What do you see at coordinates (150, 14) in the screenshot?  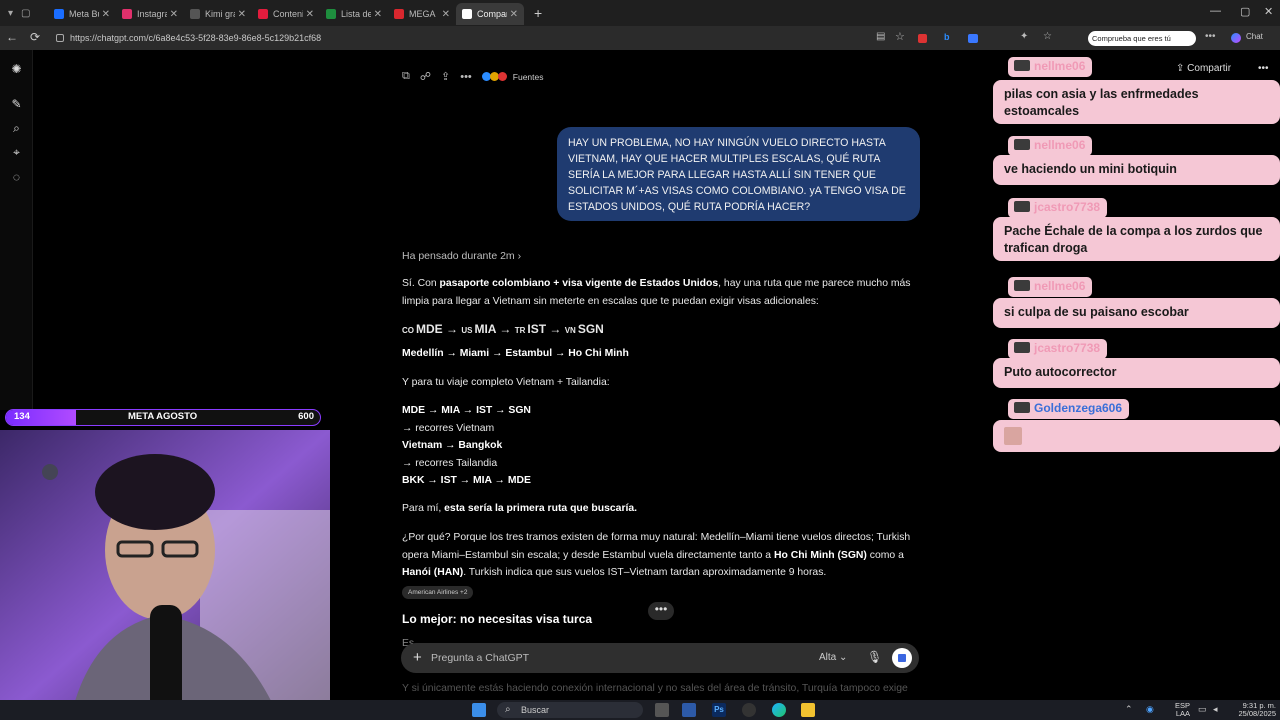 I see `browser-tab: Instagram✕` at bounding box center [150, 14].